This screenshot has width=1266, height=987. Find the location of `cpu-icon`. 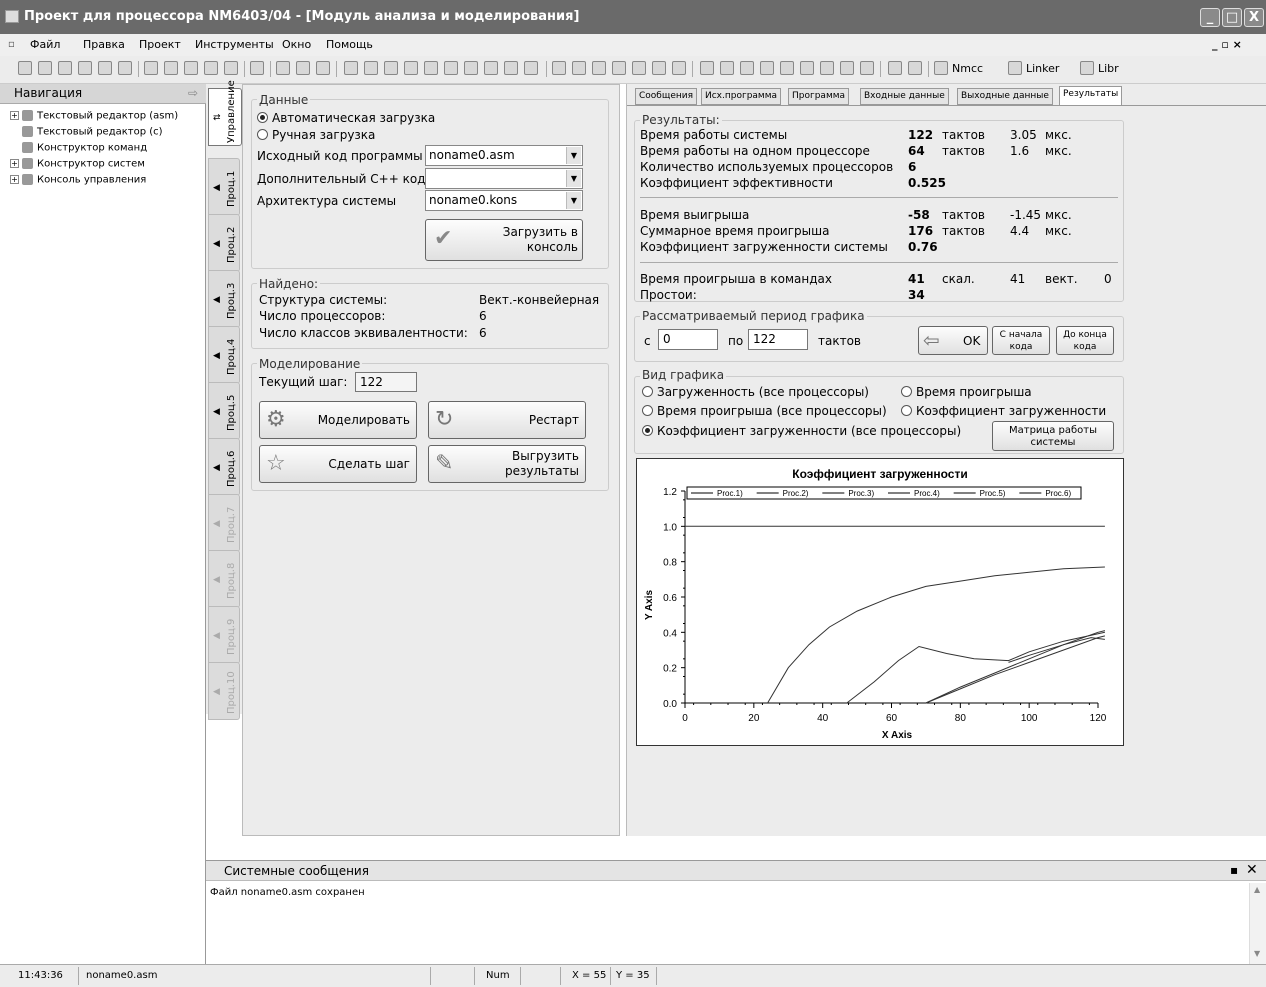

cpu-icon is located at coordinates (727, 68).